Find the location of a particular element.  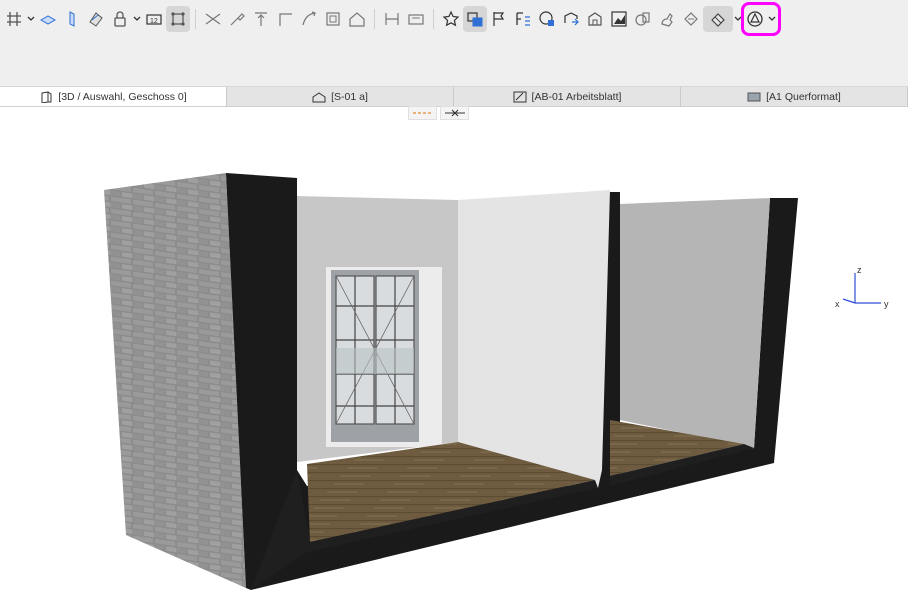

layout-sheet-icon is located at coordinates (754, 96).